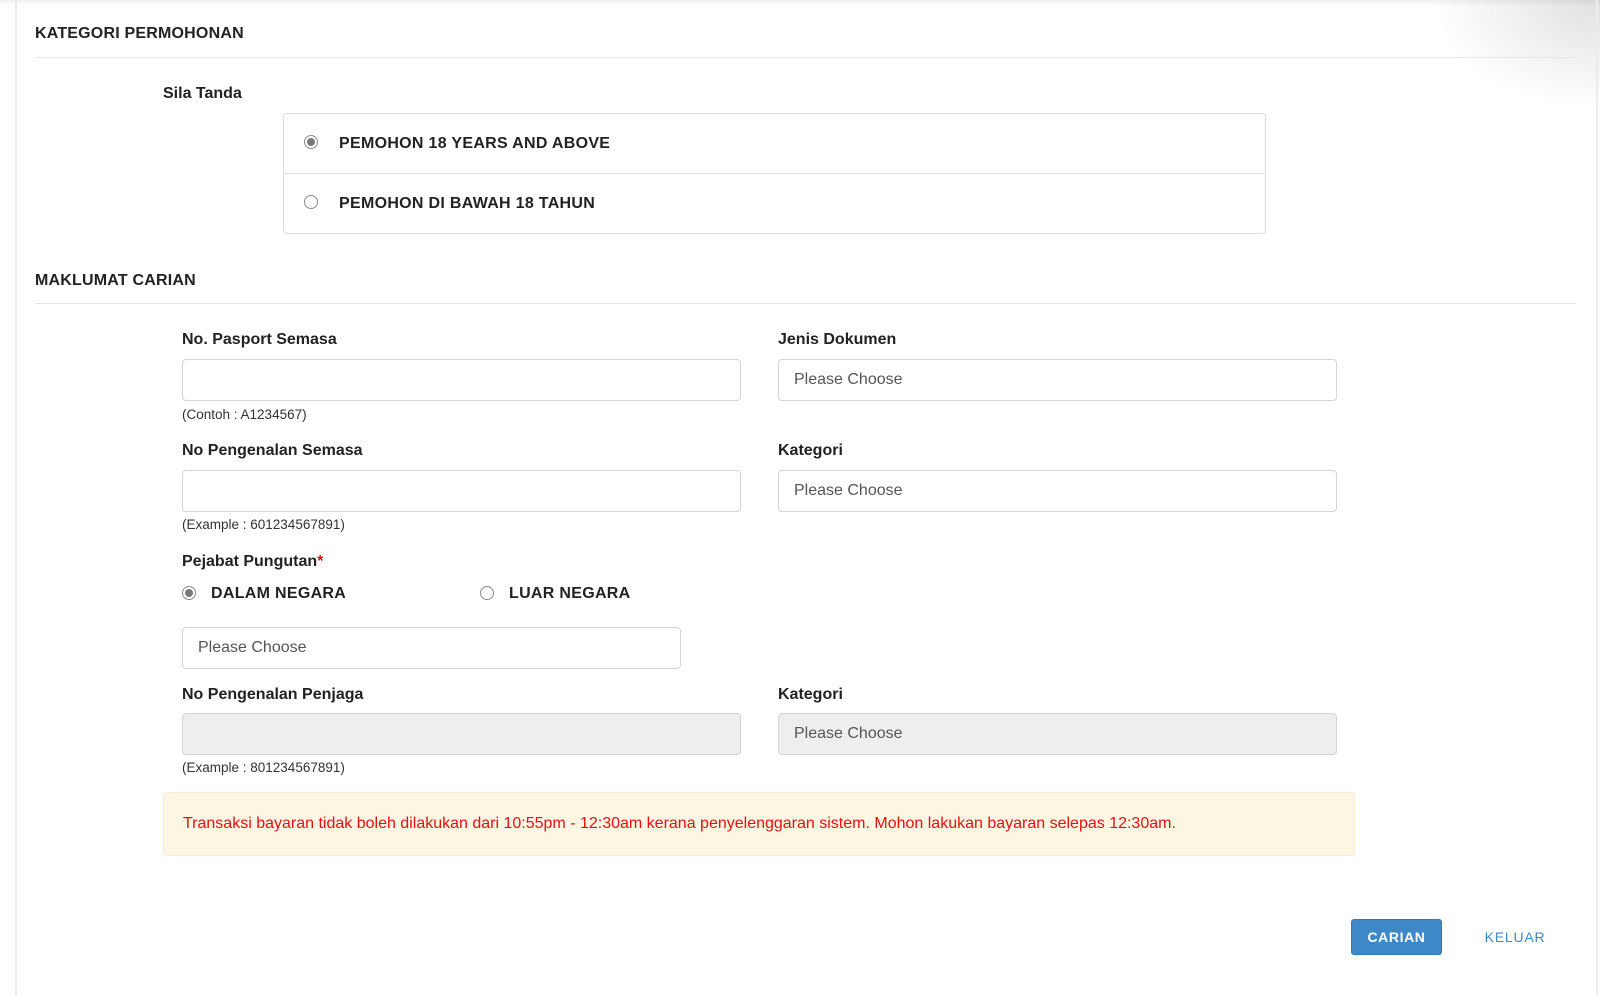 The height and width of the screenshot is (995, 1600). I want to click on passport-hint: (Contoh : A1234567), so click(244, 414).